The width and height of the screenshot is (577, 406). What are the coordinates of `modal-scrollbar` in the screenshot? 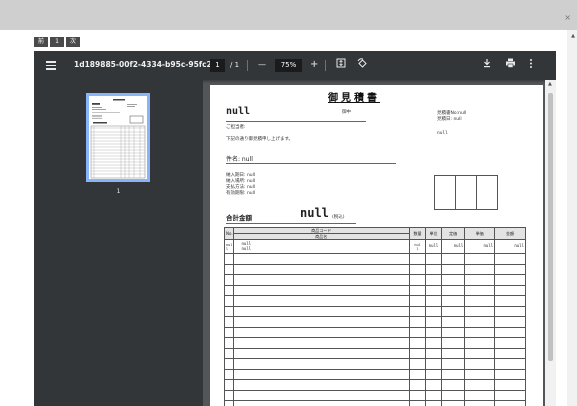 It's located at (572, 218).